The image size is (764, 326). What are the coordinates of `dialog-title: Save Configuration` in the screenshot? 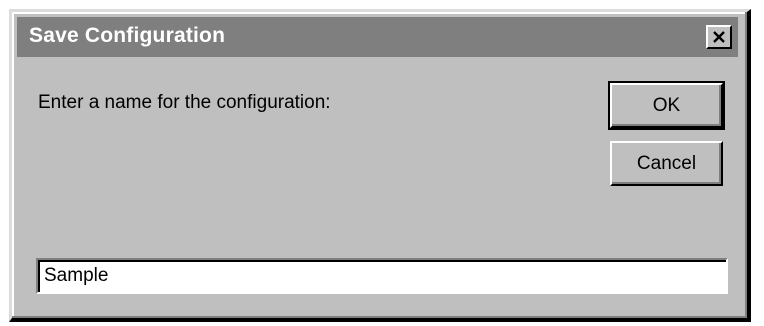 It's located at (127, 35).